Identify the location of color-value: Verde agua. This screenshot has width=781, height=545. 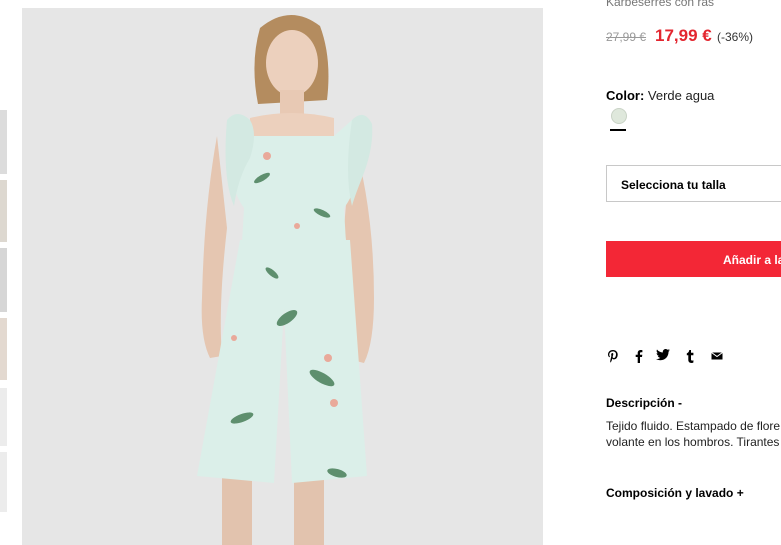
(681, 95).